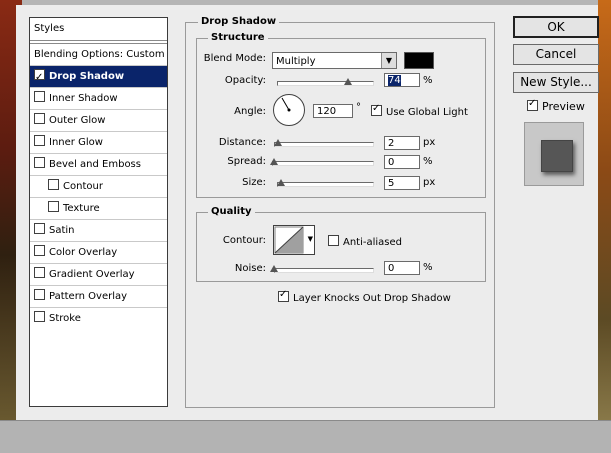 Image resolution: width=611 pixels, height=453 pixels. Describe the element at coordinates (334, 60) in the screenshot. I see `blend-mode-select: Multiply ▼` at that location.